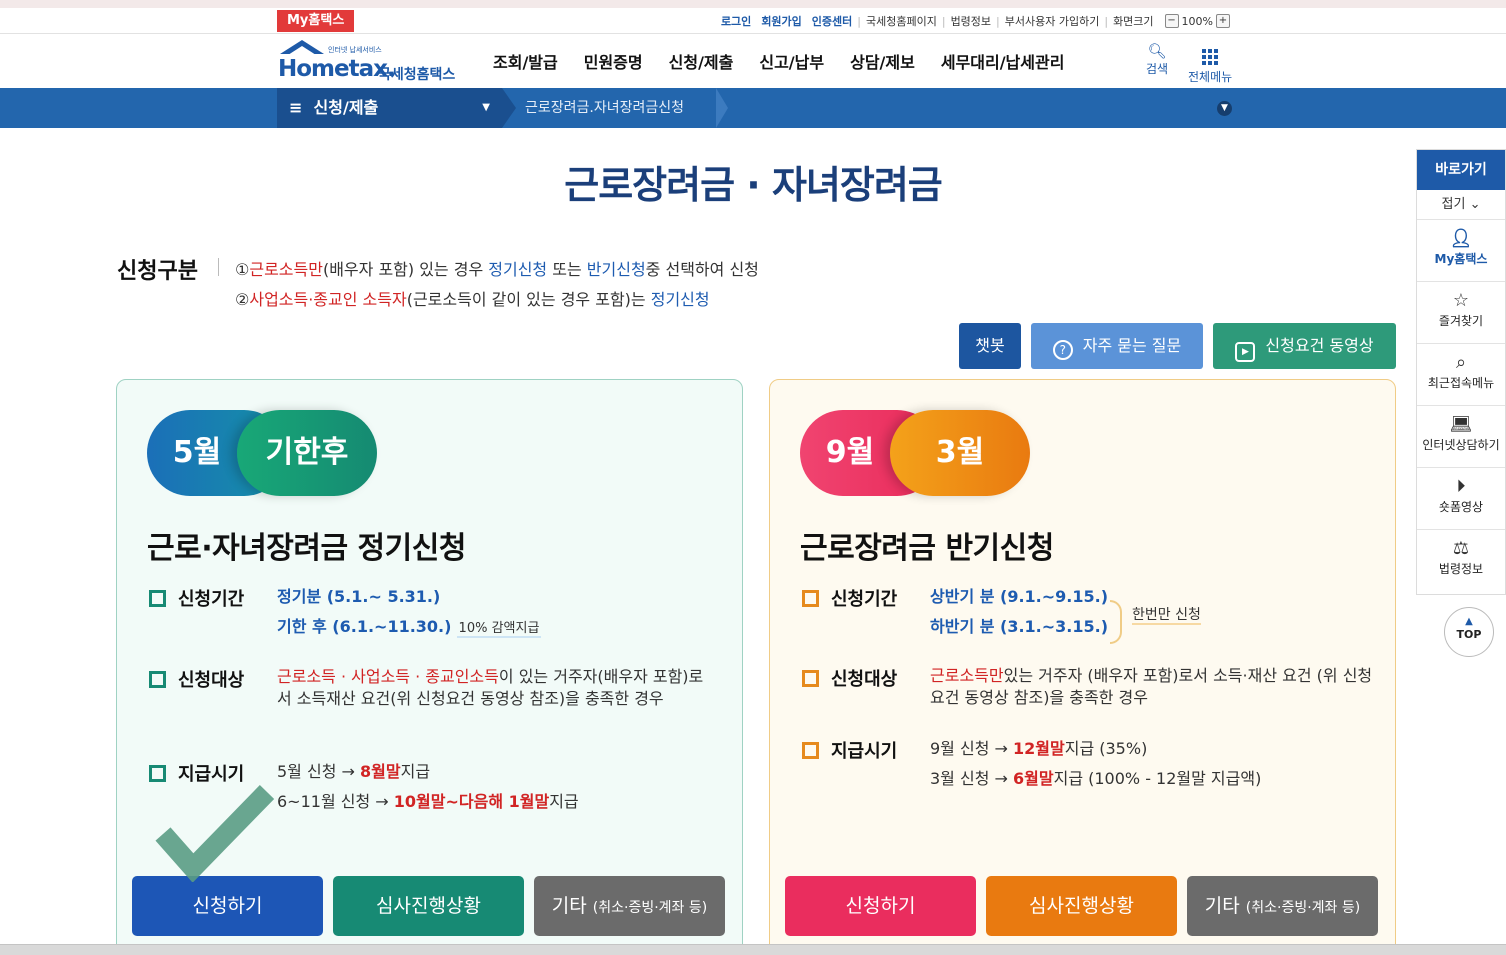 This screenshot has width=1506, height=955. Describe the element at coordinates (753, 108) in the screenshot. I see `location-bar: ≡ 신청/제출 ▼ 근로장려금.자녀장려금신청 ▼` at that location.